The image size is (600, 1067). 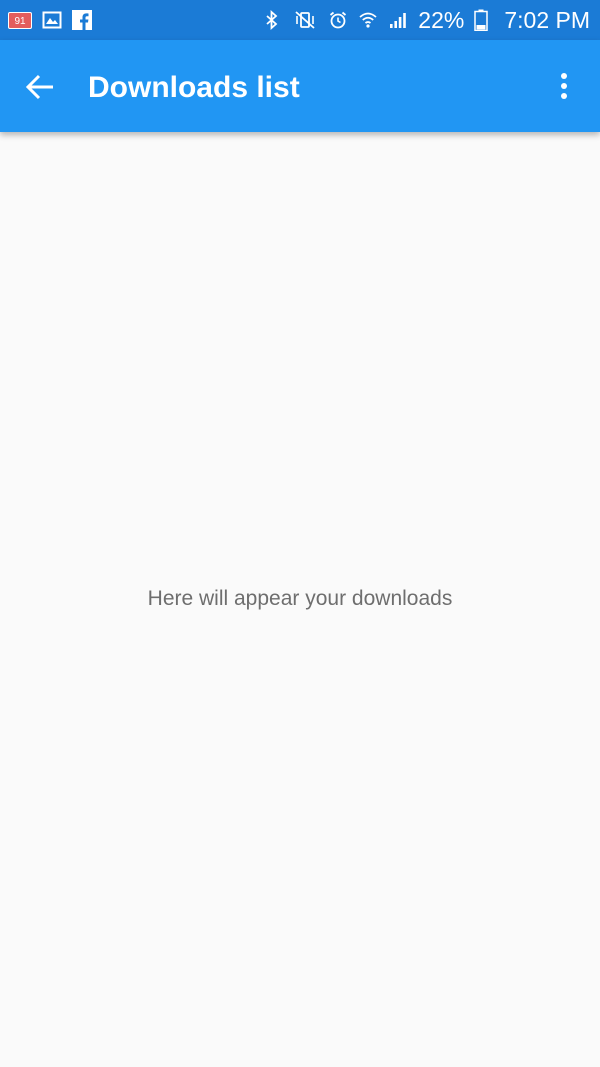 I want to click on status-bar-right: 22% 7:02 PM, so click(x=426, y=20).